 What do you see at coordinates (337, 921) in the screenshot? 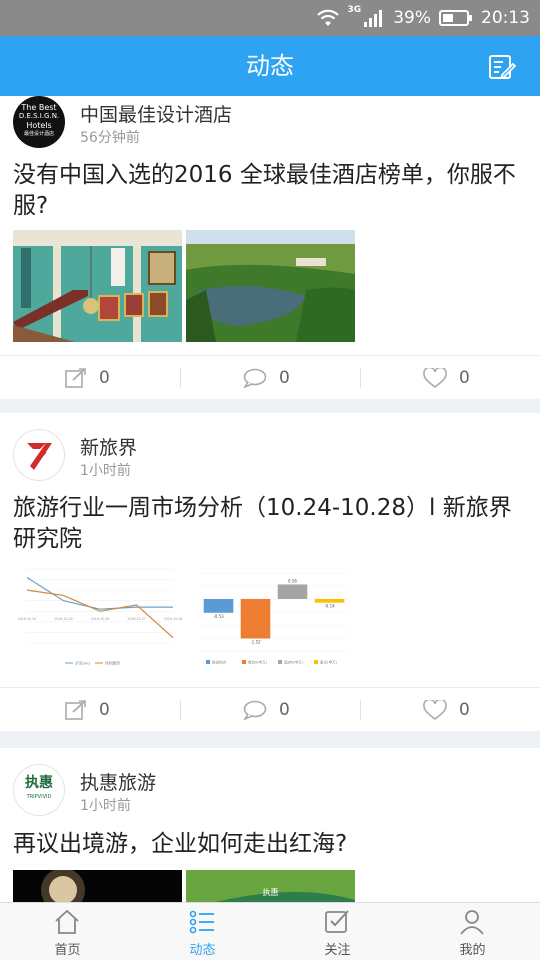
I see `follow-check-icon` at bounding box center [337, 921].